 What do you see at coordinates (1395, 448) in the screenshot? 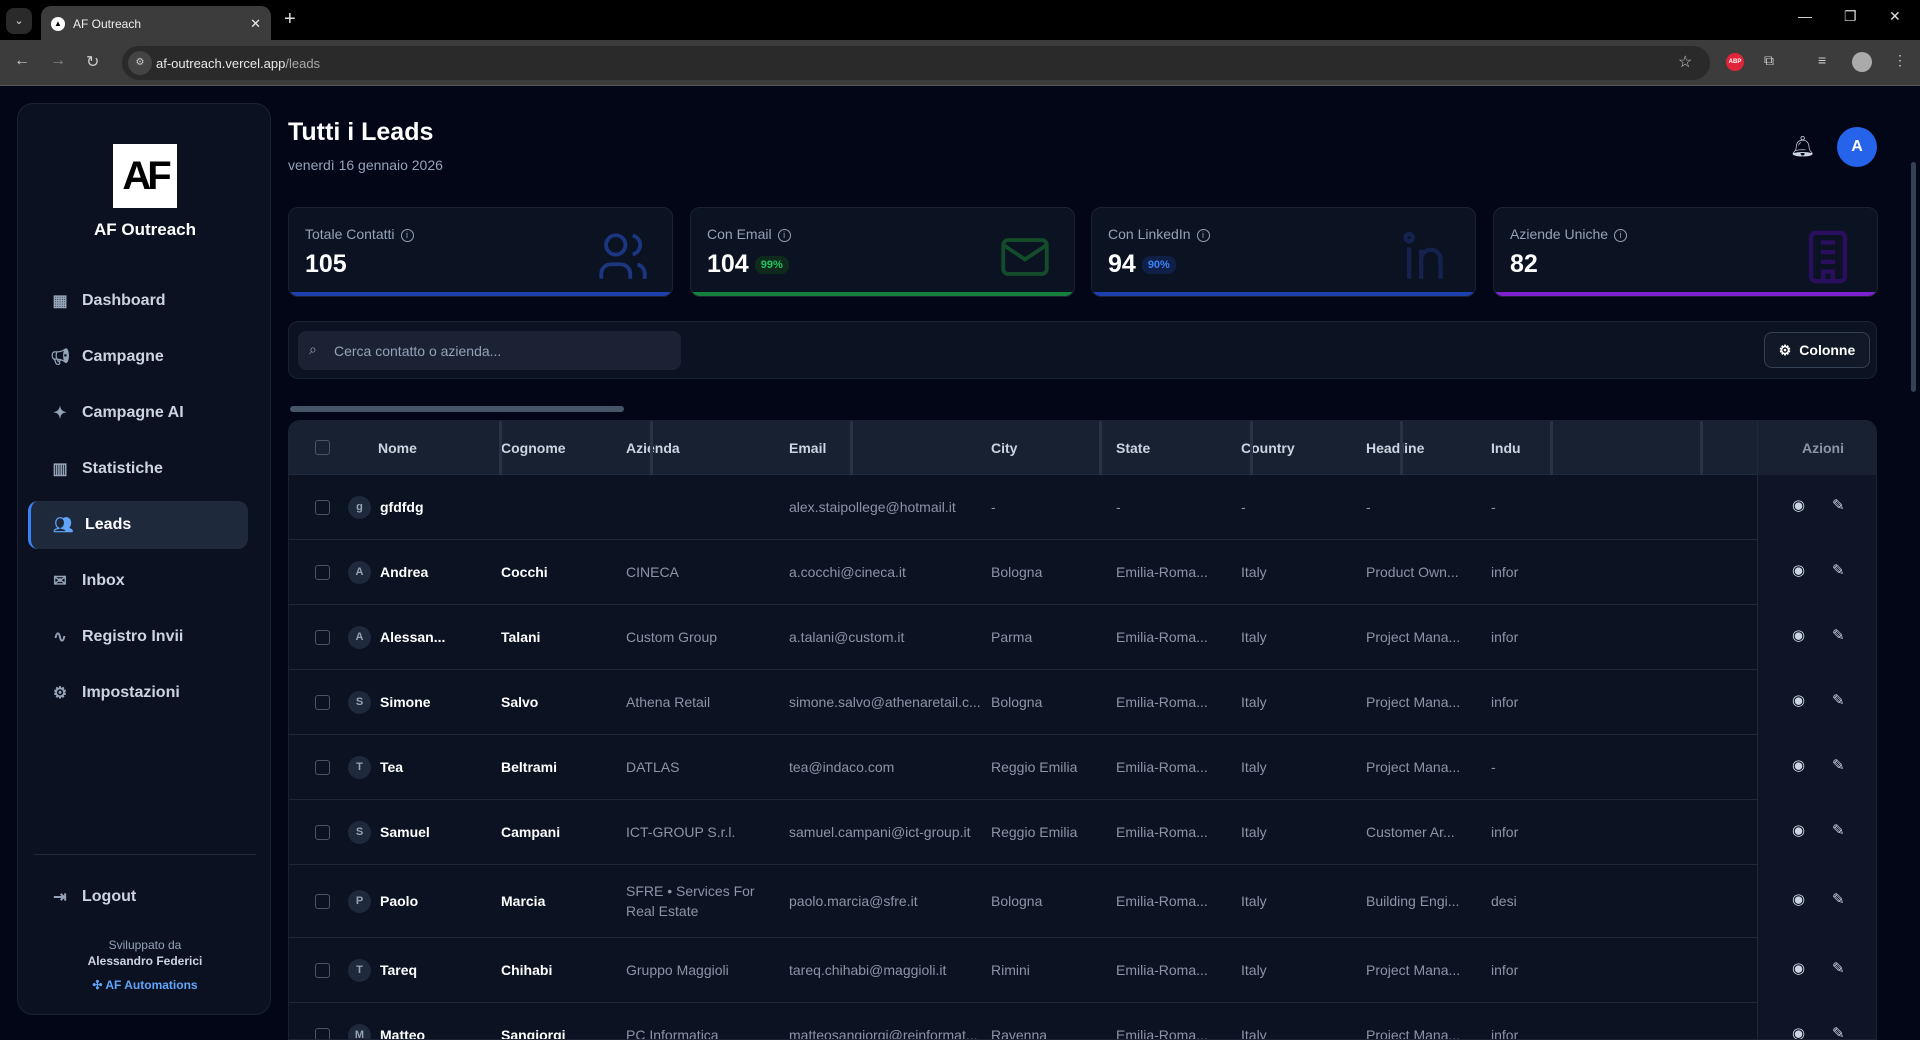
I see `header-headline: Headline` at bounding box center [1395, 448].